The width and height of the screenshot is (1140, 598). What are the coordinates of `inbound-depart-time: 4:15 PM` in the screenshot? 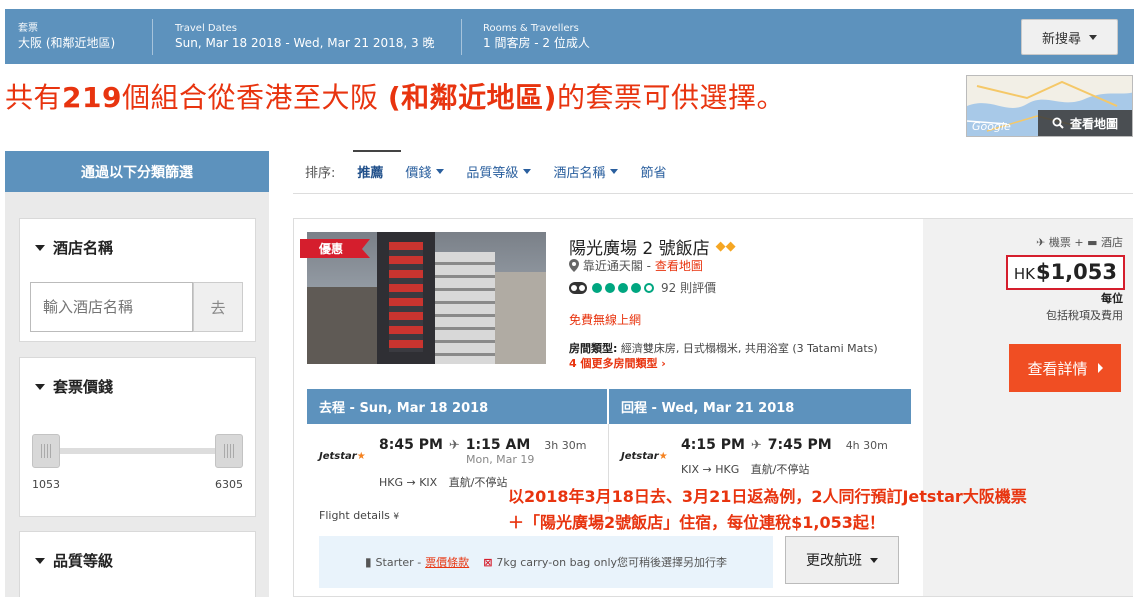 It's located at (713, 445).